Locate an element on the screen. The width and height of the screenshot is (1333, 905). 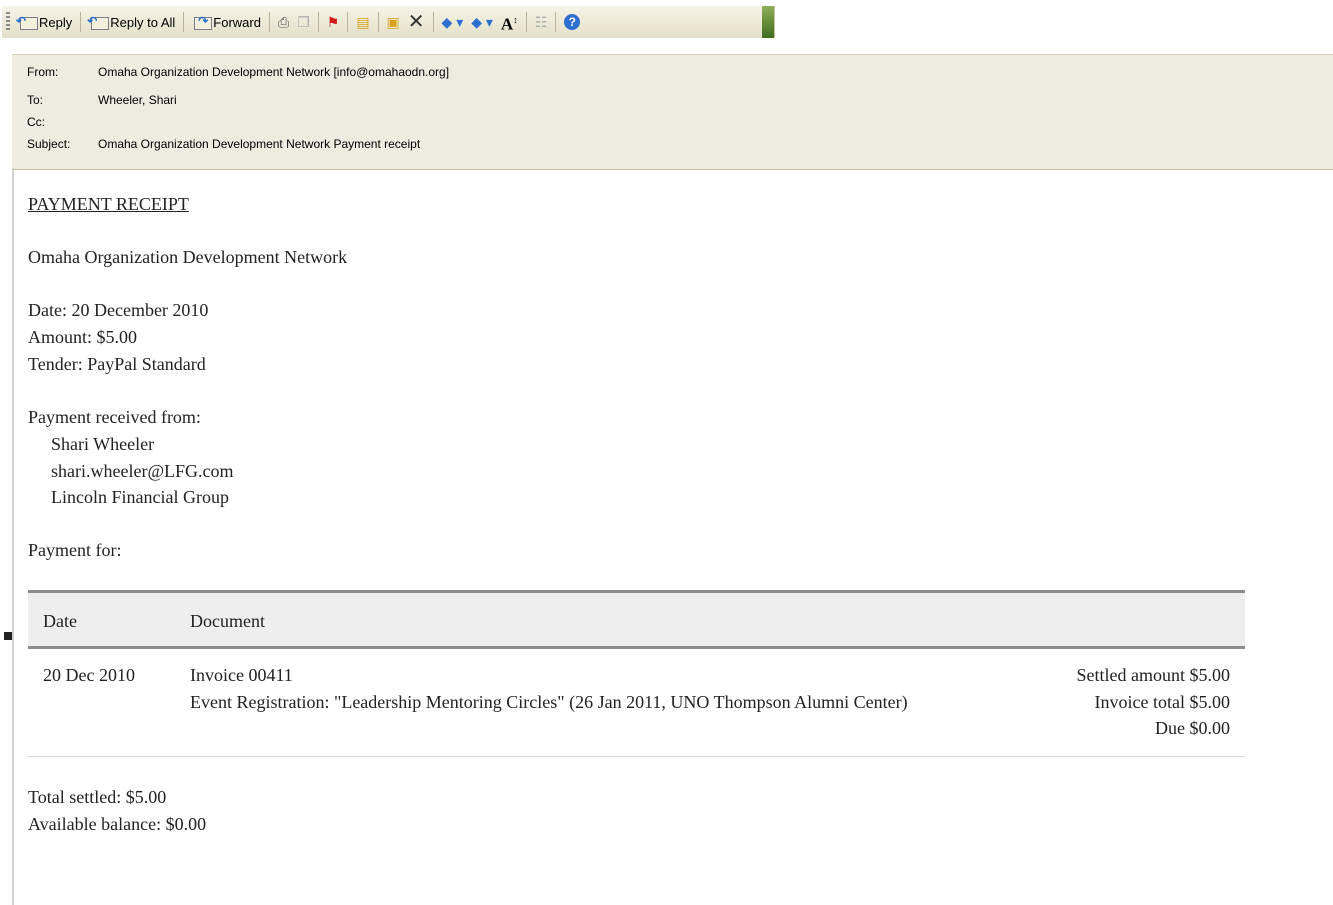
to-row: To: Wheeler, Shari is located at coordinates (102, 100).